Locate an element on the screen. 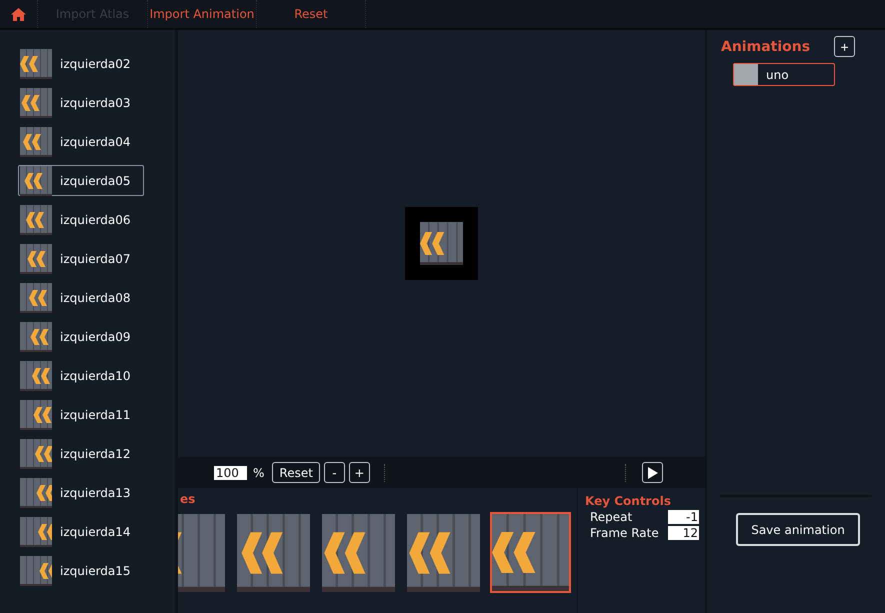 The width and height of the screenshot is (885, 613). frame-list-item: izquierda14 is located at coordinates (81, 531).